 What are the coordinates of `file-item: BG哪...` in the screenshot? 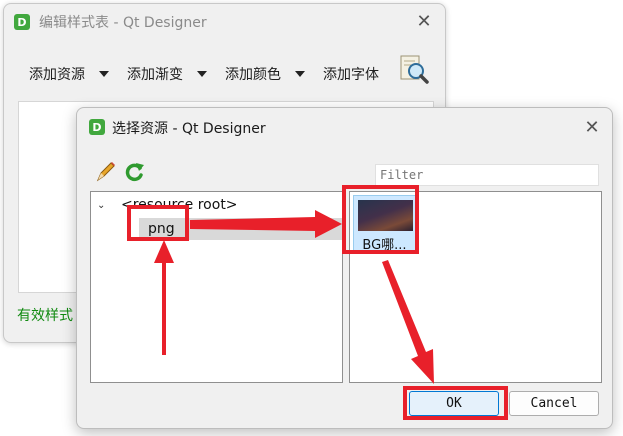 It's located at (384, 224).